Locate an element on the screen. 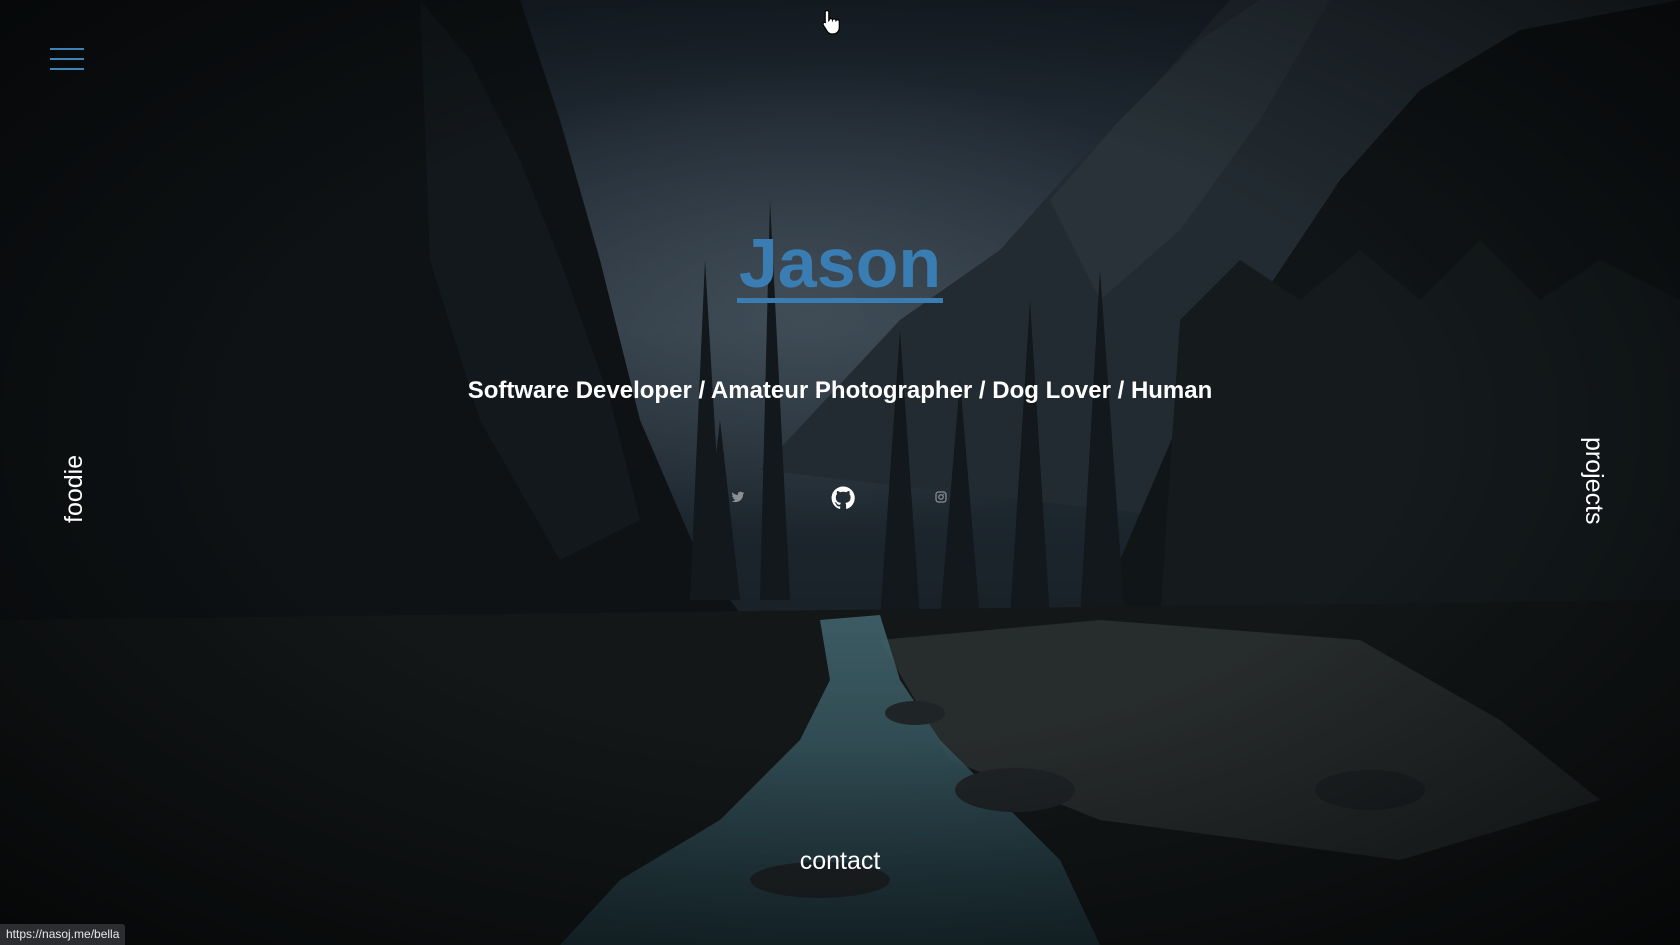 The image size is (1680, 945). foodie-link: foodie is located at coordinates (74, 489).